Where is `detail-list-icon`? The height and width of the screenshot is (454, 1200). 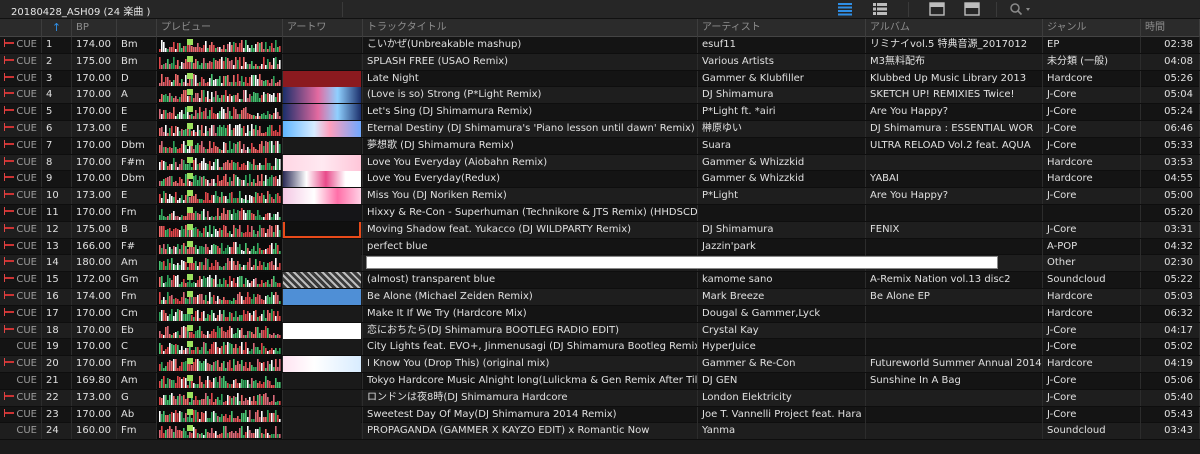
detail-list-icon is located at coordinates (880, 9).